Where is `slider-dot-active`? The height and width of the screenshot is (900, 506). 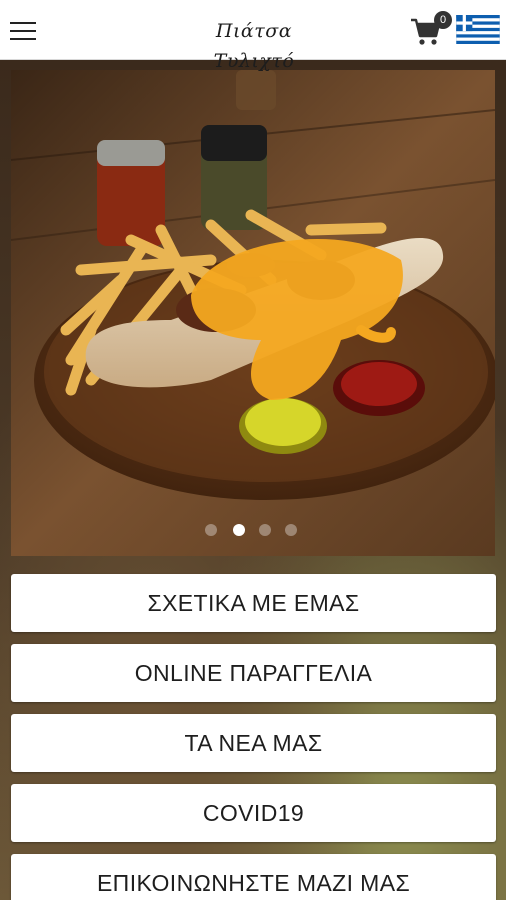
slider-dot-active is located at coordinates (239, 530).